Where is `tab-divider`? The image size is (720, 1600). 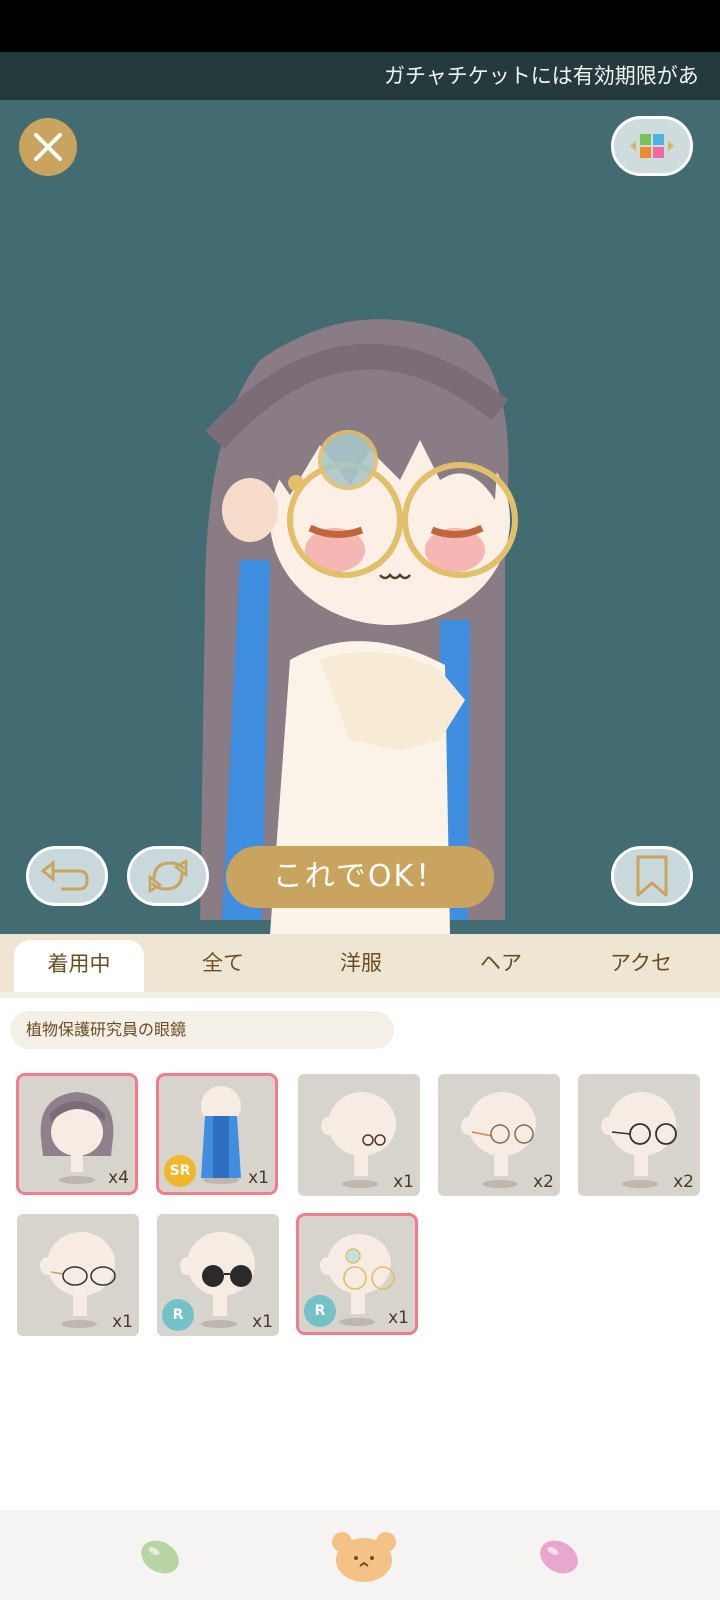 tab-divider is located at coordinates (360, 995).